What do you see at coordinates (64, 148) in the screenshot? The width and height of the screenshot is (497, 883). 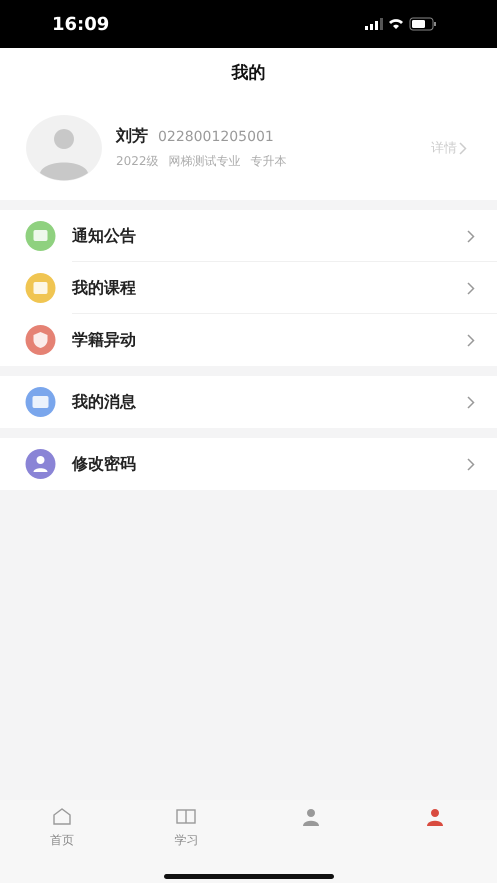 I see `avatar-icon` at bounding box center [64, 148].